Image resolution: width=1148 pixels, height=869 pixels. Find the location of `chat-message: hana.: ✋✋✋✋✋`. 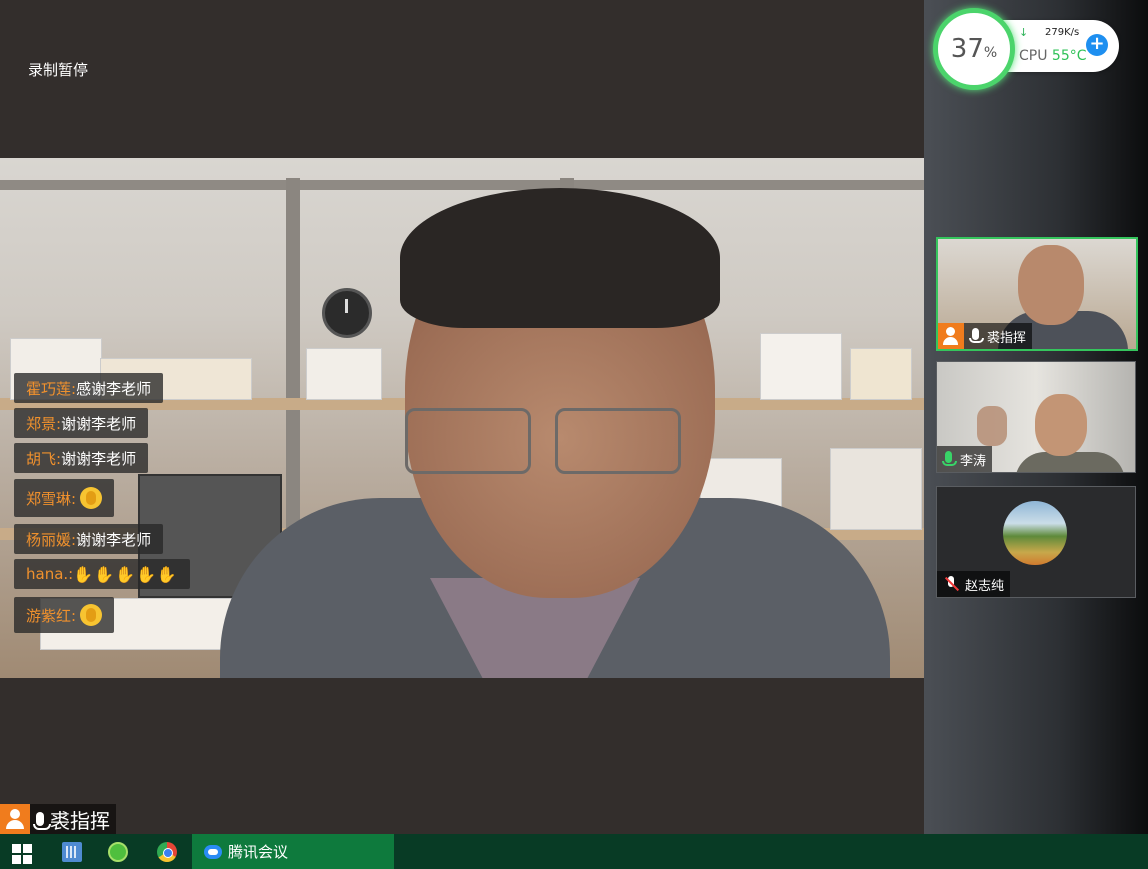

chat-message: hana.: ✋✋✋✋✋ is located at coordinates (102, 574).